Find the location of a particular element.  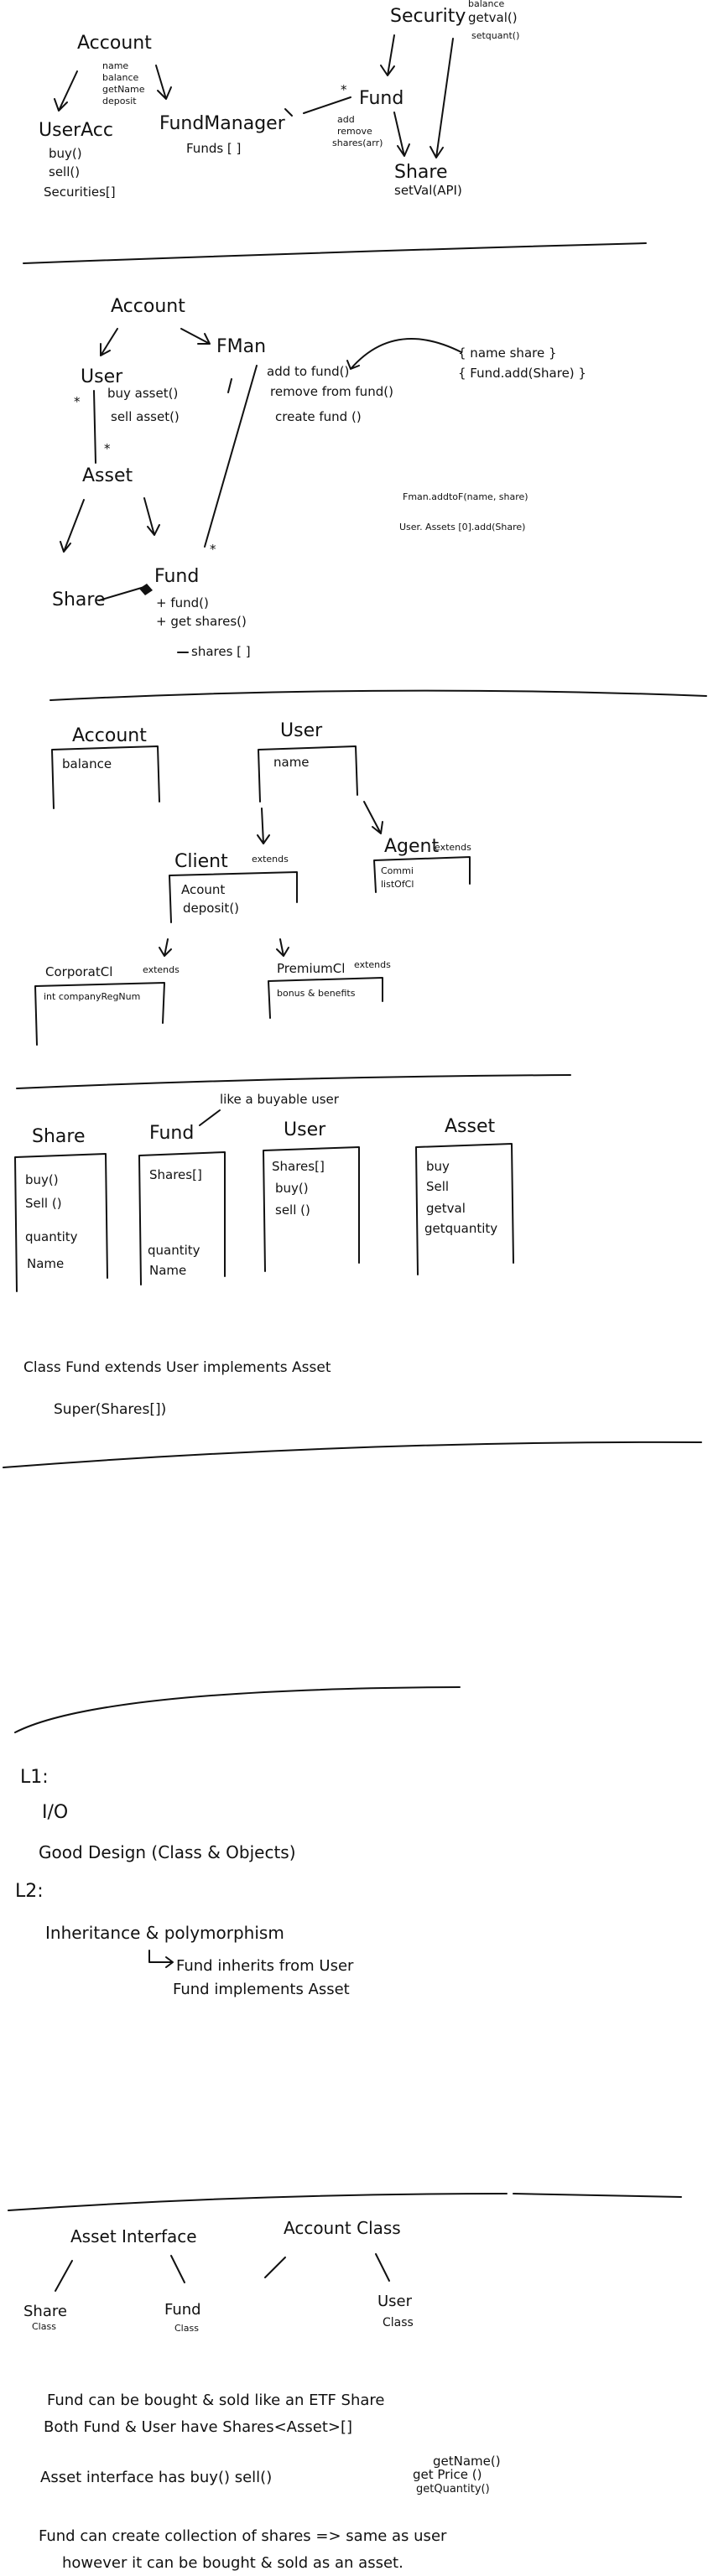

s5-line: Inheritance & polymorphism is located at coordinates (164, 1933).